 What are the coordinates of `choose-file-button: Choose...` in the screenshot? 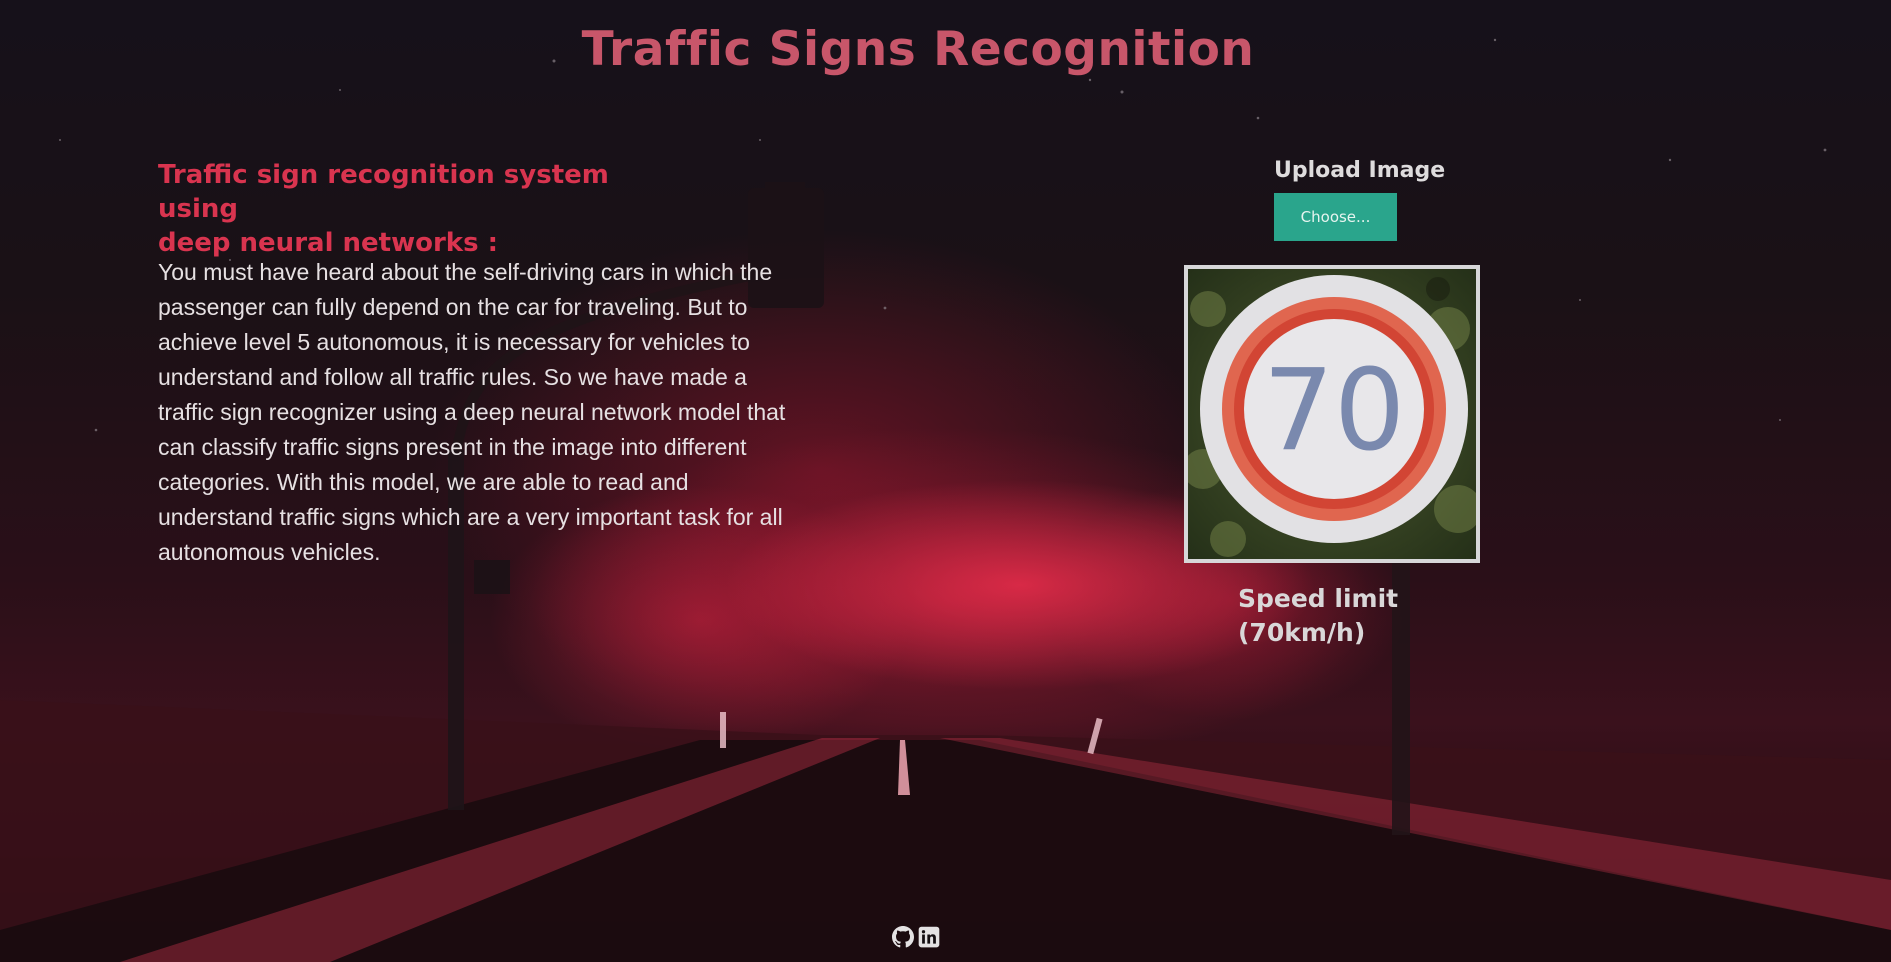 It's located at (1335, 217).